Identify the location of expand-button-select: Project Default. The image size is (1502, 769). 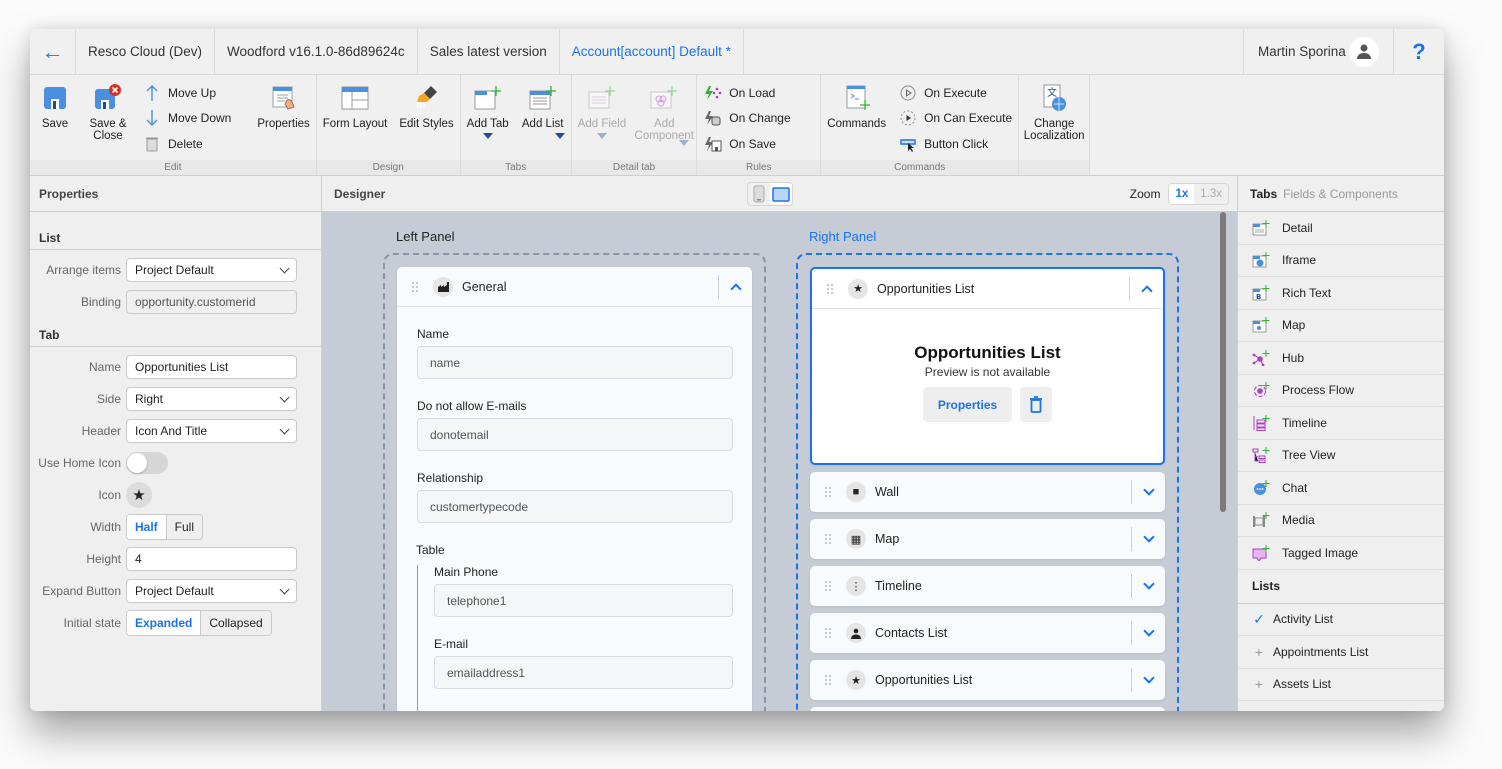
(211, 591).